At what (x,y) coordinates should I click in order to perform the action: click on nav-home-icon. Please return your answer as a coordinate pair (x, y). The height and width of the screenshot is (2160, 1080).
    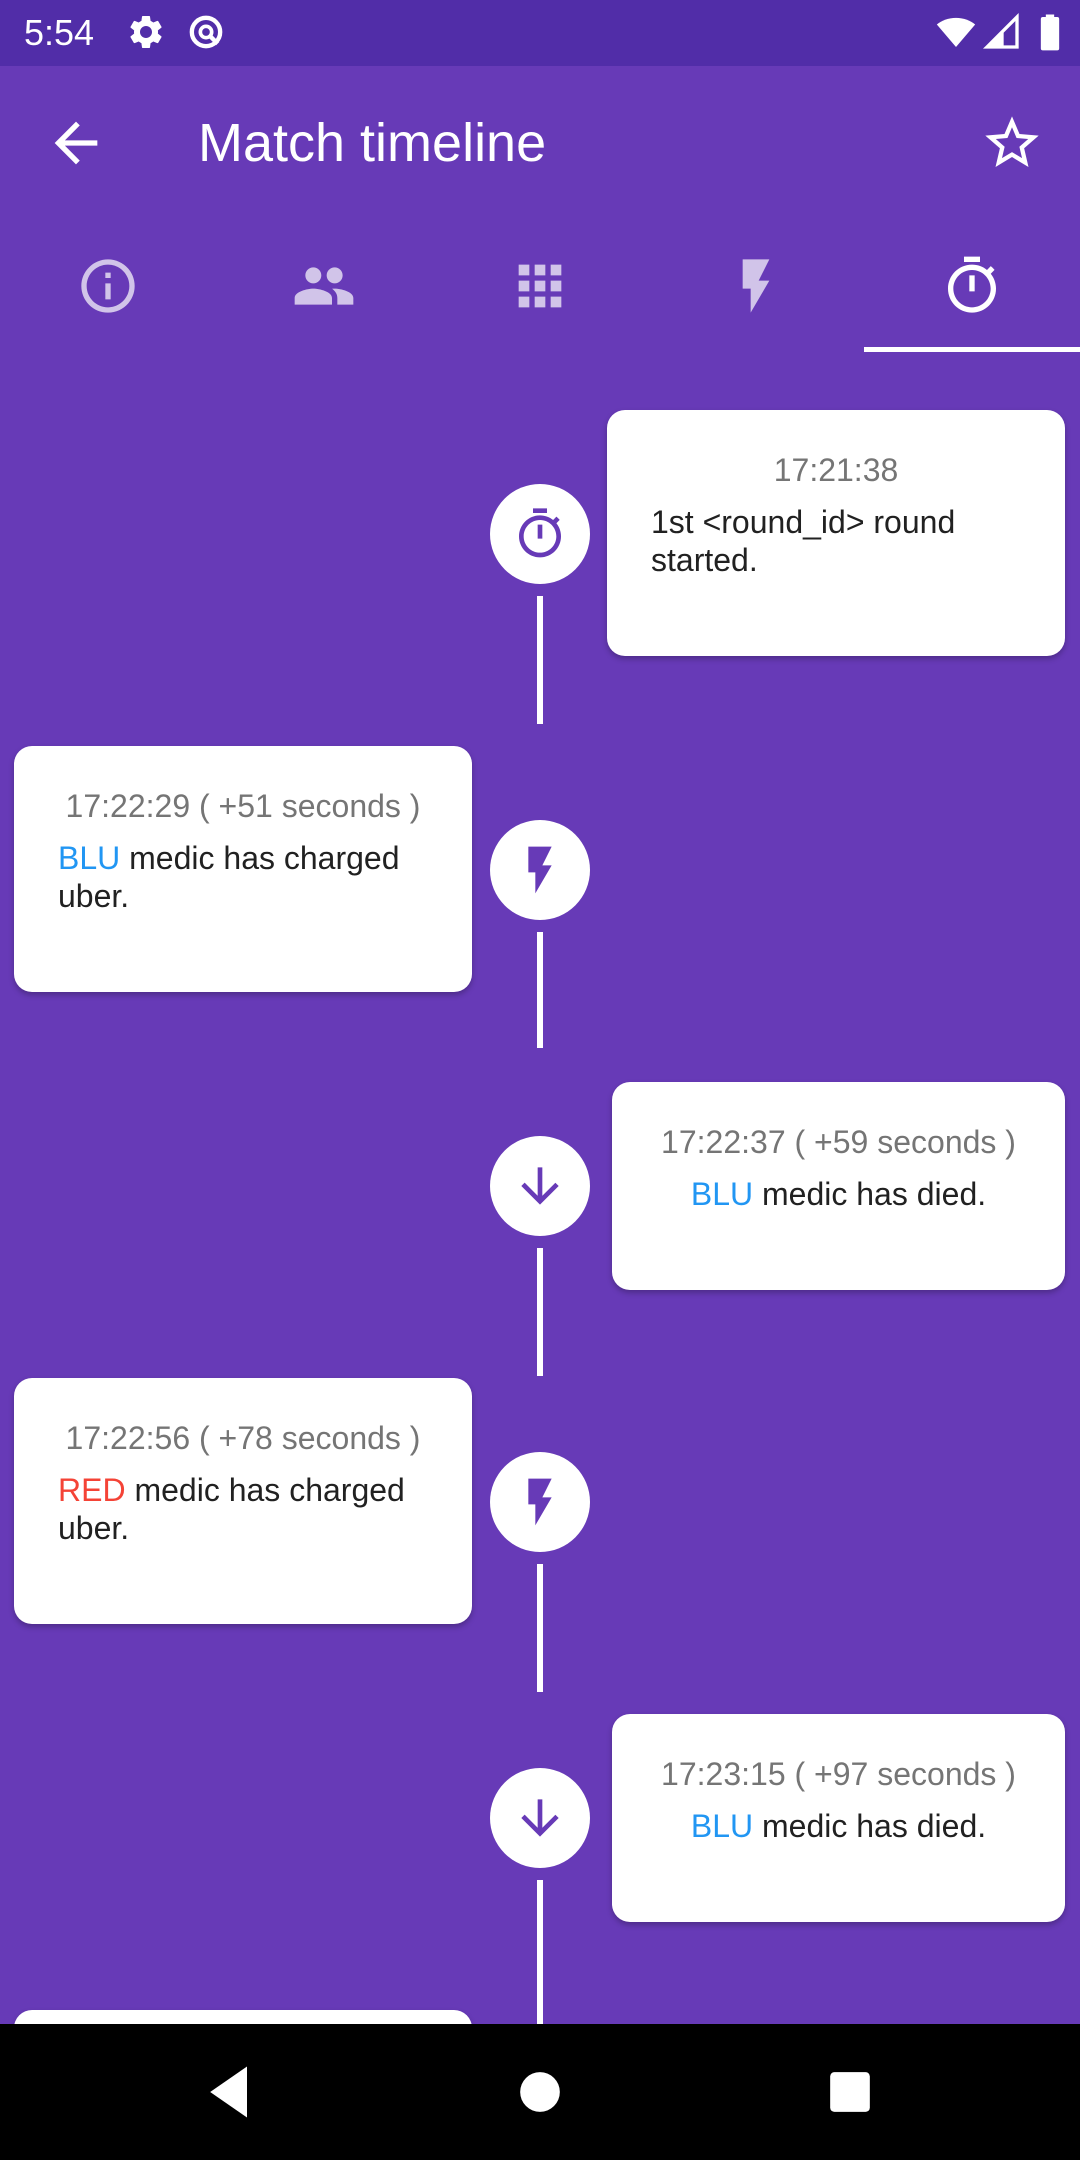
    Looking at the image, I should click on (540, 2092).